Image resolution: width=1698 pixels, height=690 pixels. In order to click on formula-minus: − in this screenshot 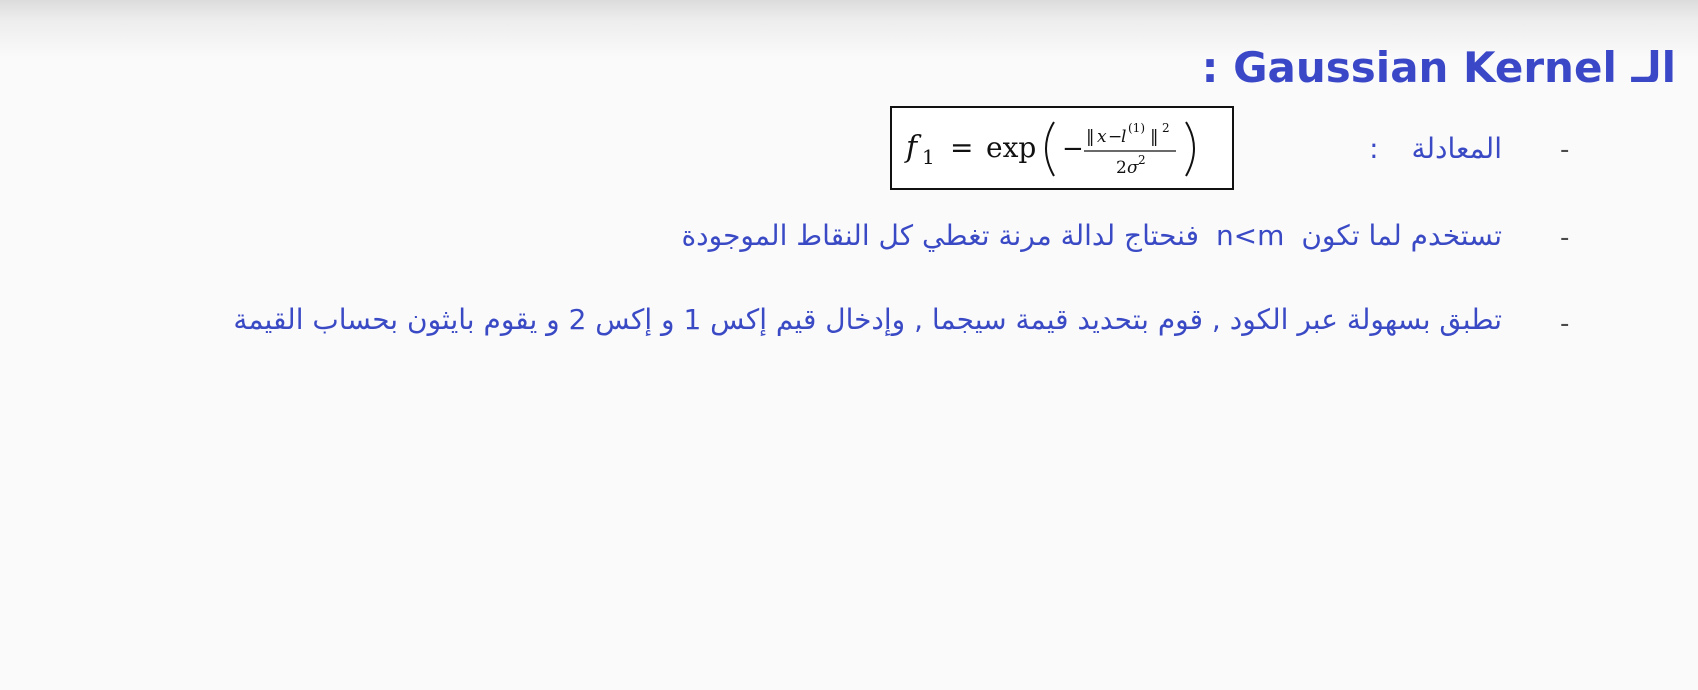, I will do `click(1073, 149)`.